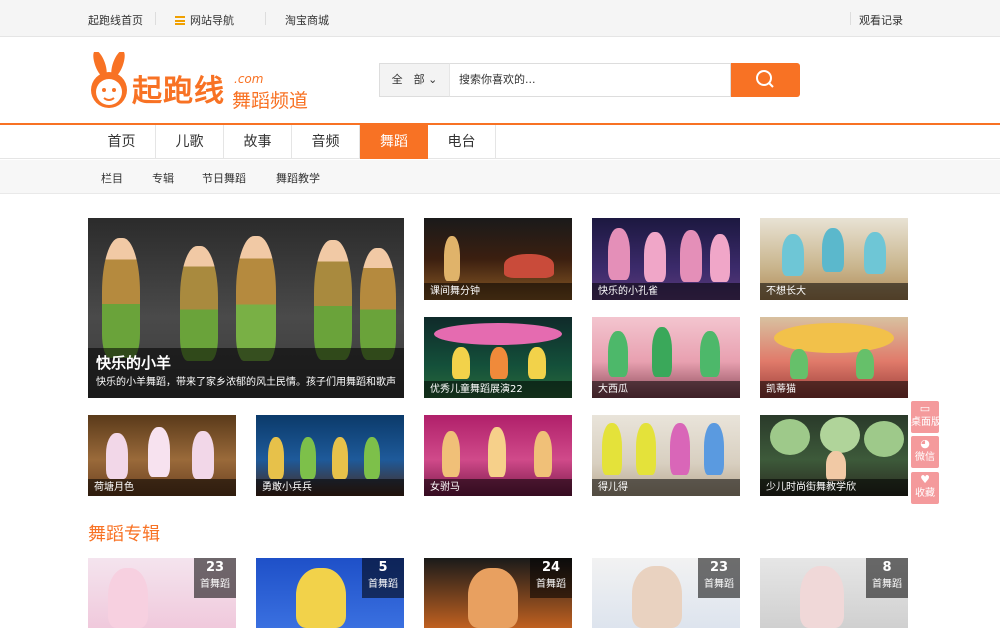 The image size is (1000, 628). I want to click on video-tile: 优秀儿童舞蹈展演22, so click(498, 357).